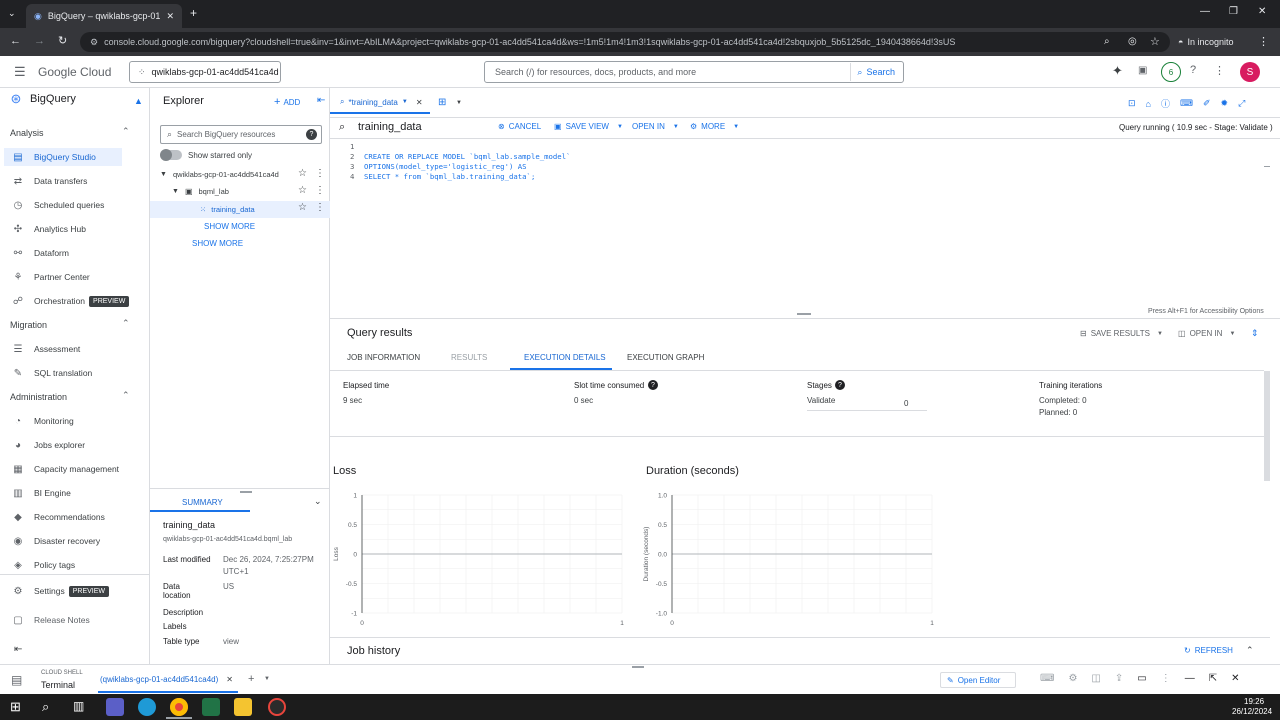 The image size is (1280, 720). I want to click on nav-capacity-management: ▦ Capacity management, so click(79, 469).